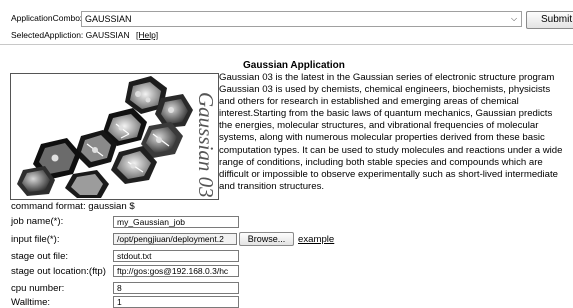 This screenshot has width=573, height=308. Describe the element at coordinates (175, 239) in the screenshot. I see `input-file-field: /opt/pengjiuan/deployment.2` at that location.